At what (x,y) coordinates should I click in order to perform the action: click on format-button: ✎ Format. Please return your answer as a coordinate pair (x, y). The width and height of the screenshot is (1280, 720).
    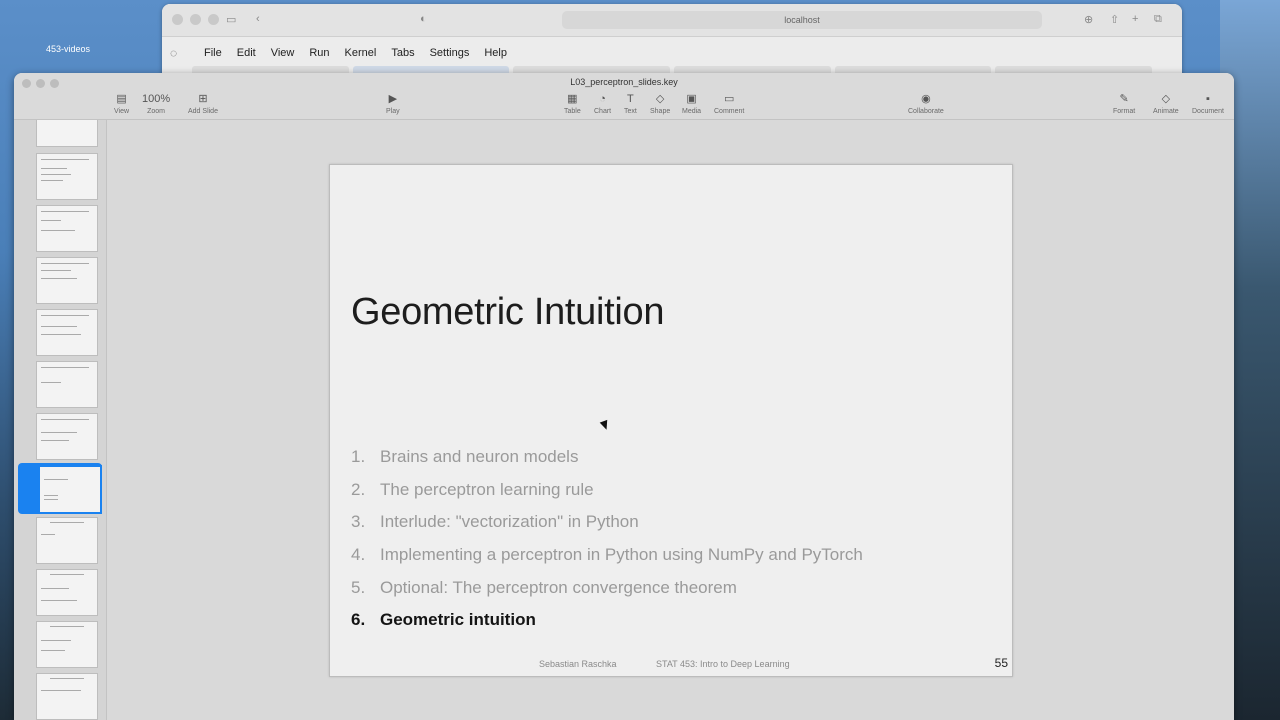
    Looking at the image, I should click on (1124, 104).